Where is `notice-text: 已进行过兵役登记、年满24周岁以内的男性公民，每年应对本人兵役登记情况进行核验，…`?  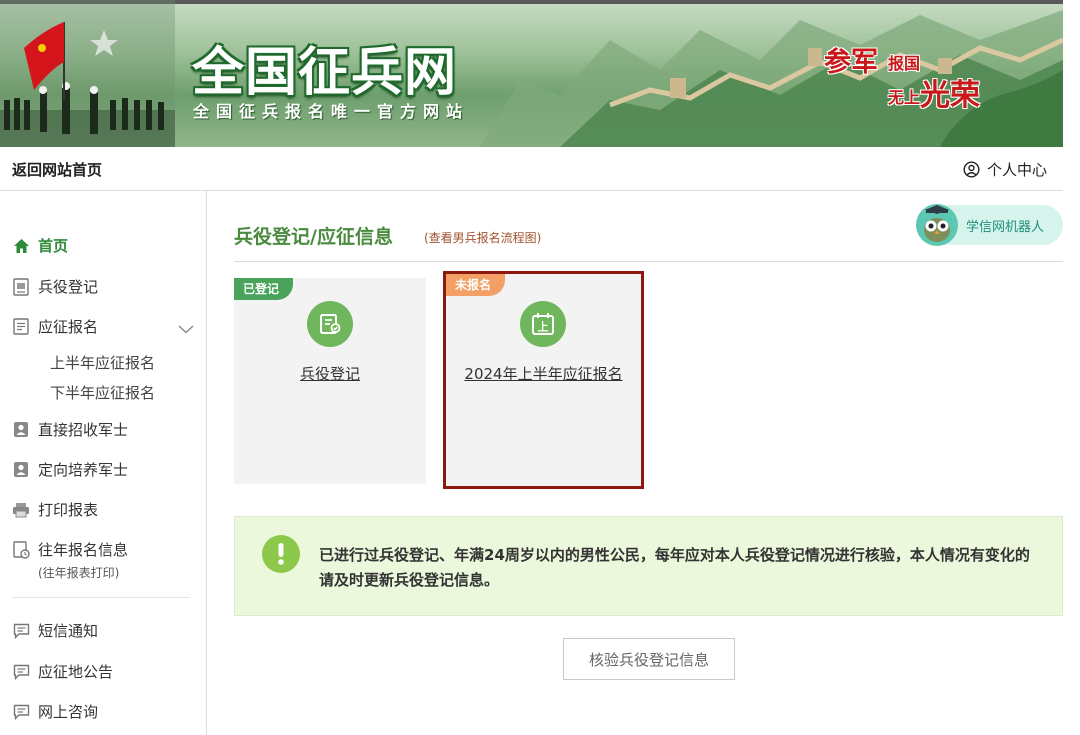
notice-text: 已进行过兵役登记、年满24周岁以内的男性公民，每年应对本人兵役登记情况进行核验，… is located at coordinates (674, 567).